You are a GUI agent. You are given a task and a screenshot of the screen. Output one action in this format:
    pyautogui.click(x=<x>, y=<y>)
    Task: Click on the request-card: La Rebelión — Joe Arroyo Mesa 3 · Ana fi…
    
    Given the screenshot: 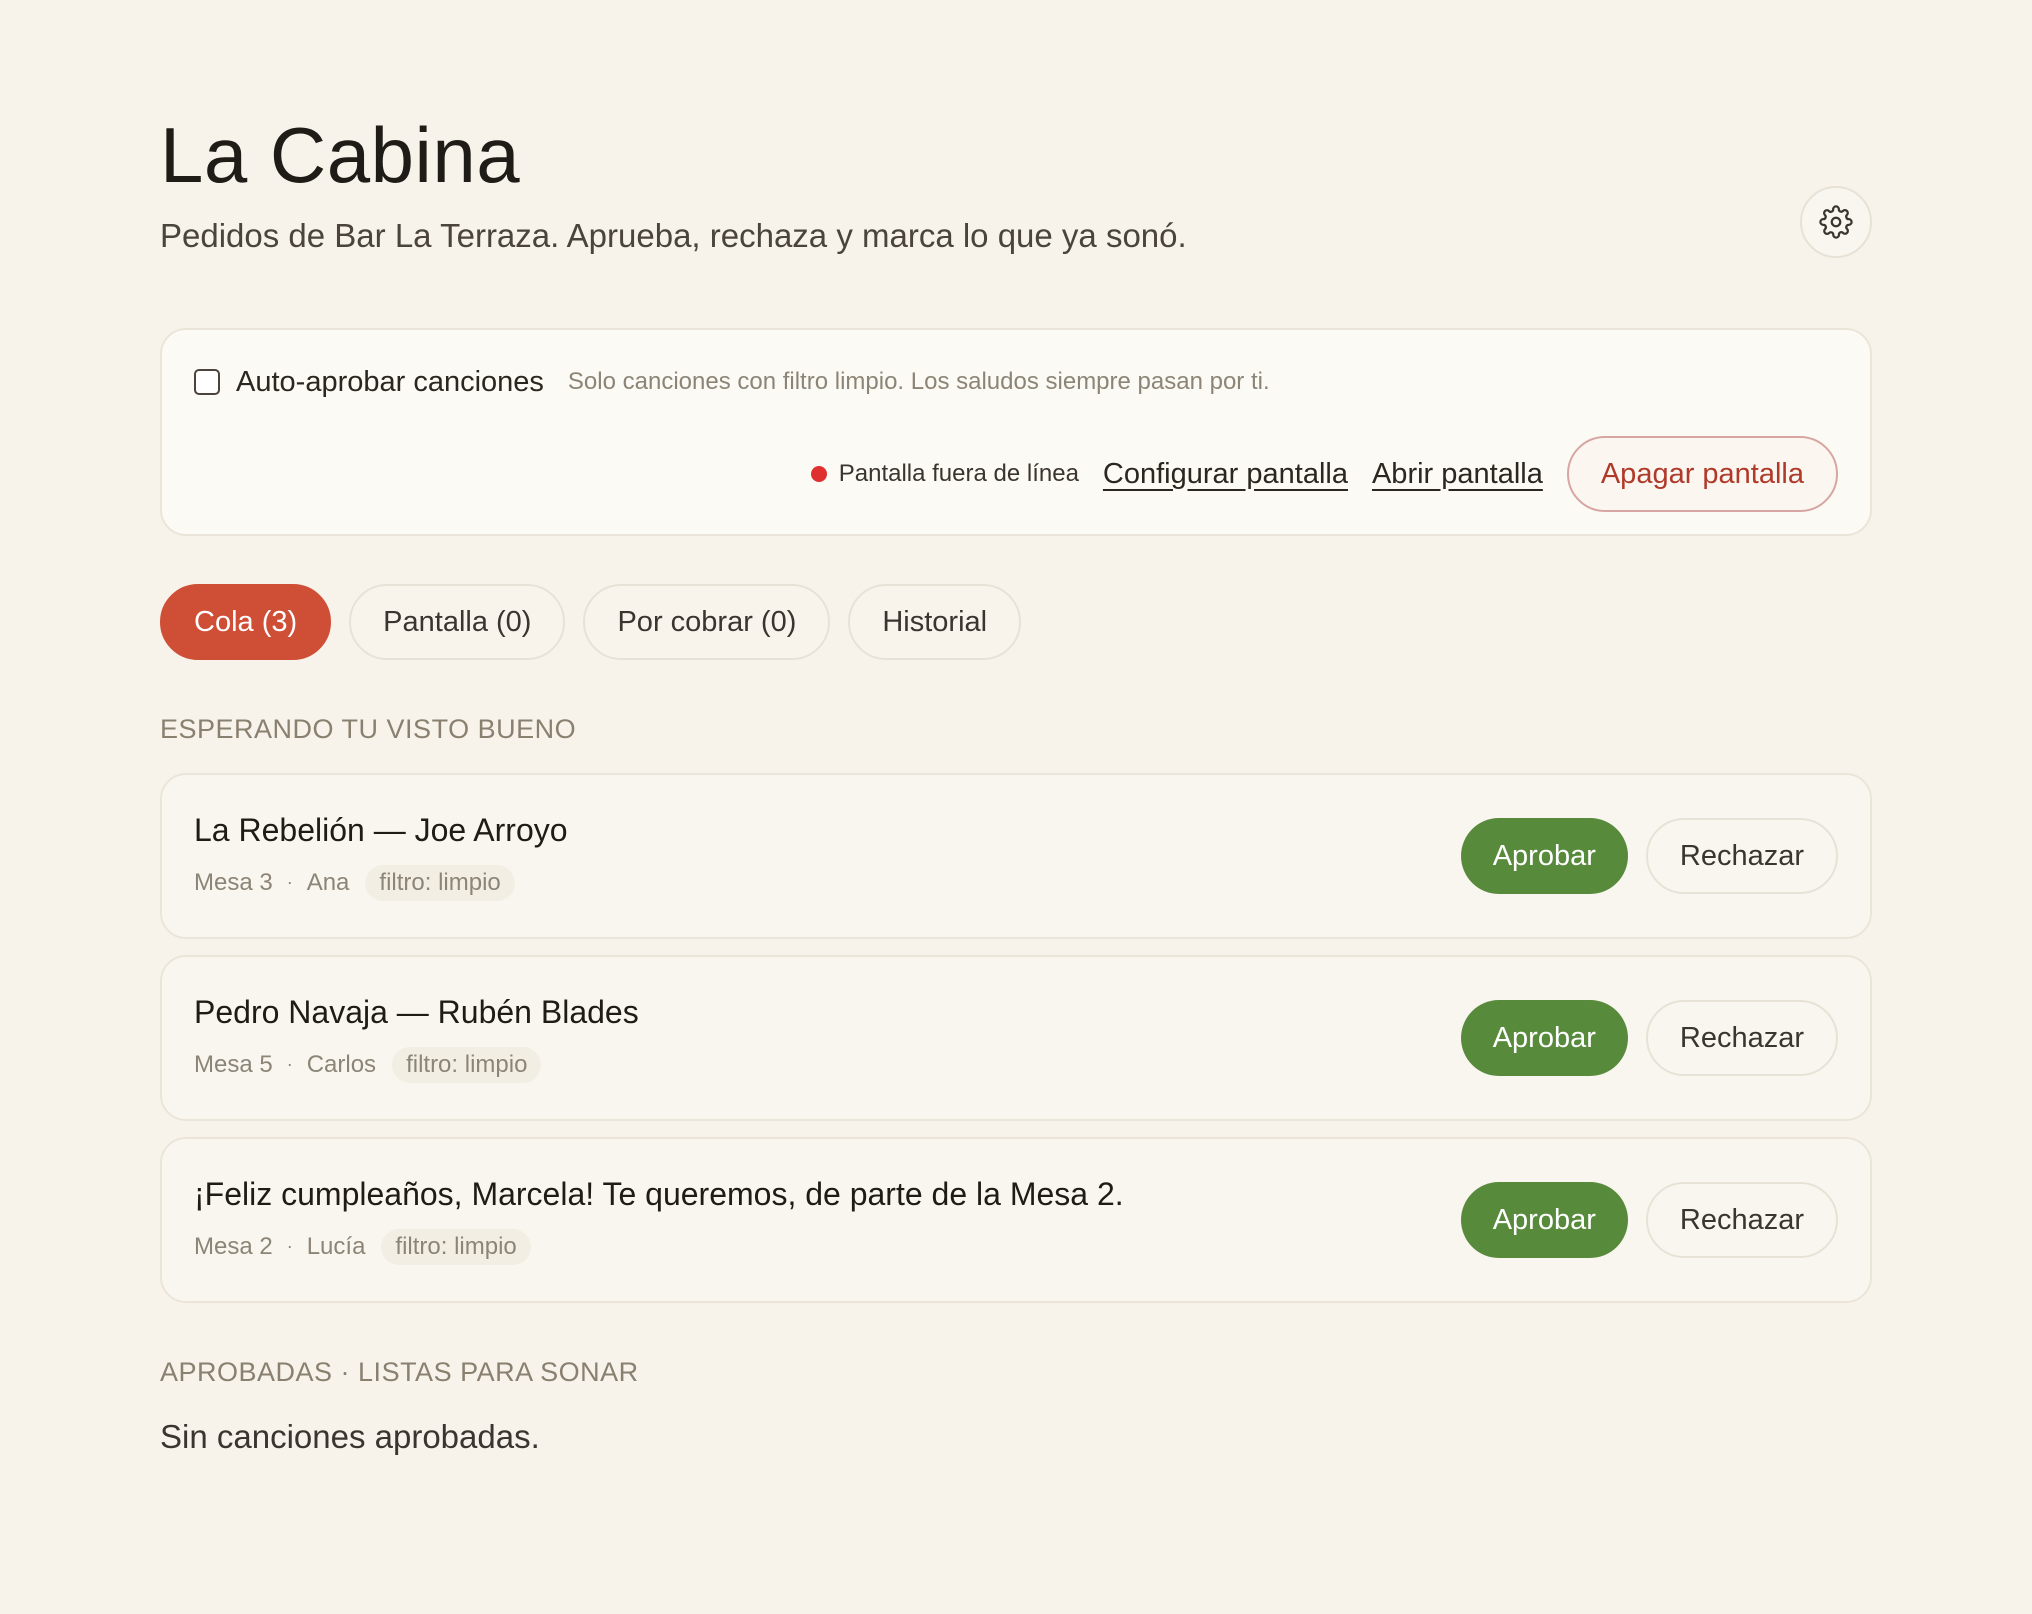 What is the action you would take?
    pyautogui.click(x=1016, y=856)
    